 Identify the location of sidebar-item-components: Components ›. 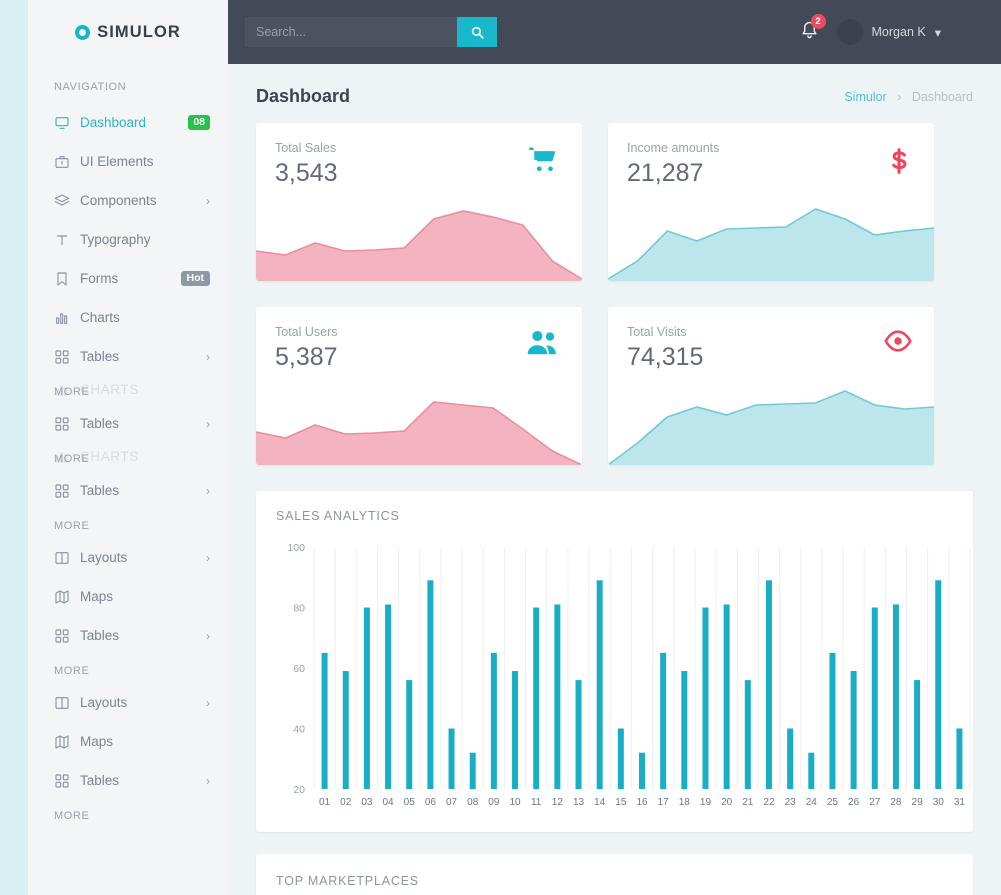
(128, 200).